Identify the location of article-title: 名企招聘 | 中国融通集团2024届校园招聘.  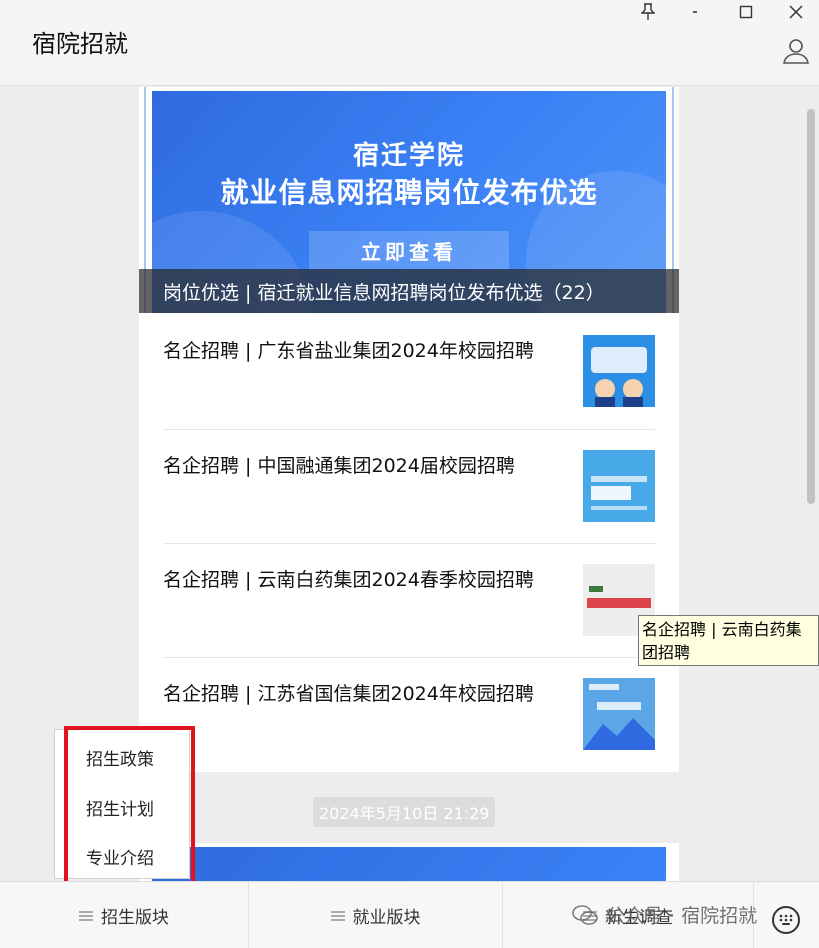
(339, 466).